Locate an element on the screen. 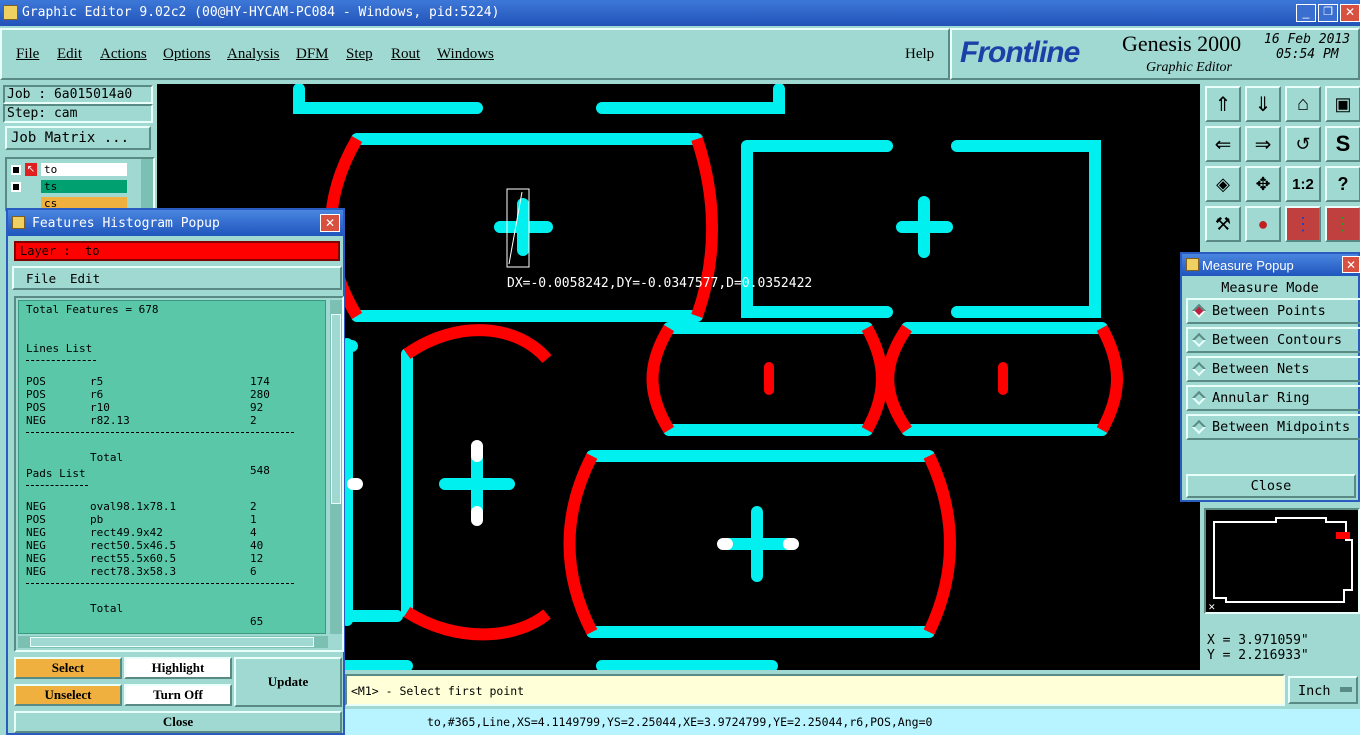  mode-annular-ring: Annular Ring is located at coordinates (1273, 398).